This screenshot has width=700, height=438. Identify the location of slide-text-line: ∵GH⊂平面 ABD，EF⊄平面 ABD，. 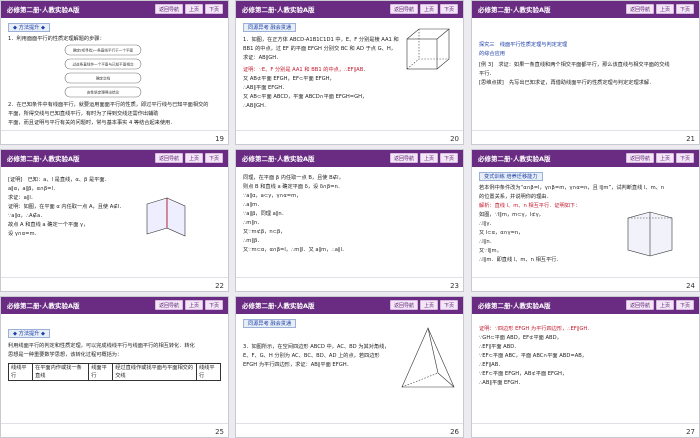
(520, 338).